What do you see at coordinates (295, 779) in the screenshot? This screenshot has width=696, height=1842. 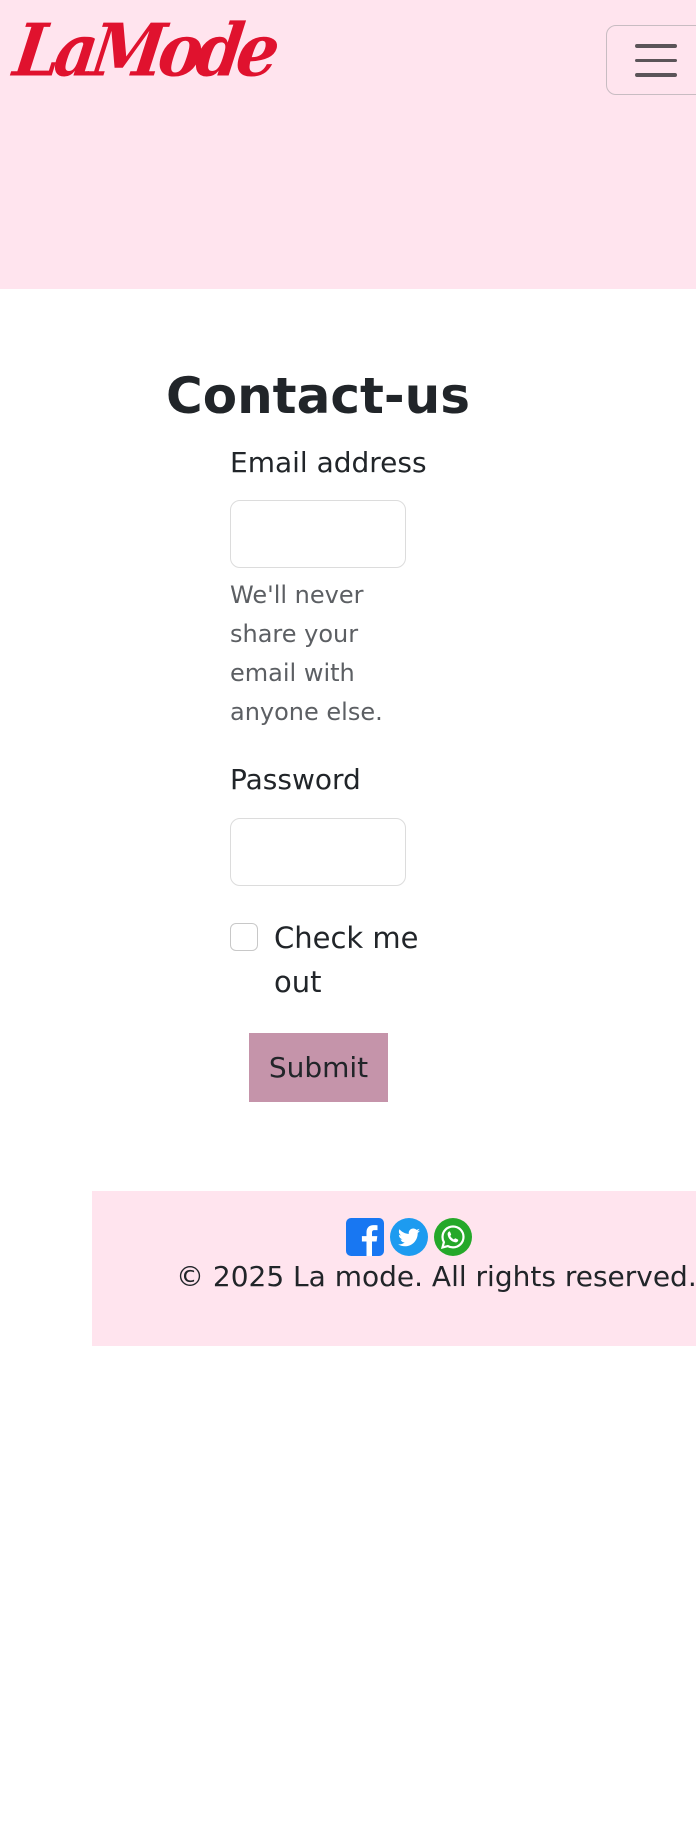 I see `password-label: Password` at bounding box center [295, 779].